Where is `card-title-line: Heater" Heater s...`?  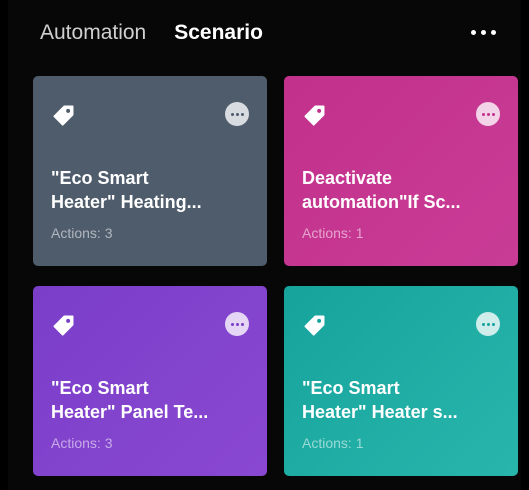
card-title-line: Heater" Heater s... is located at coordinates (380, 412).